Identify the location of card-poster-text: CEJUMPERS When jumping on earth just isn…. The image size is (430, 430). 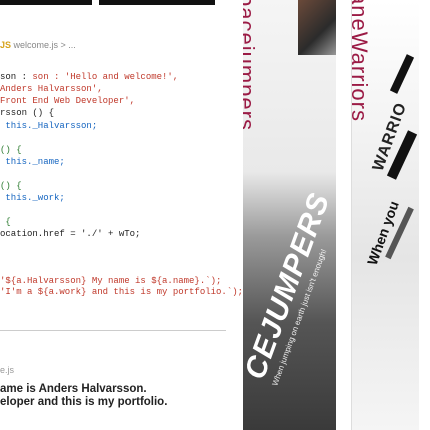
(289, 271).